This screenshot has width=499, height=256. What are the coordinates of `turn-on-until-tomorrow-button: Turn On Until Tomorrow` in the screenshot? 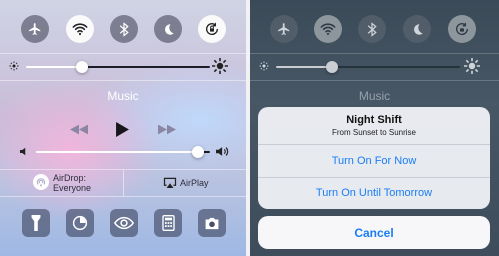 It's located at (374, 193).